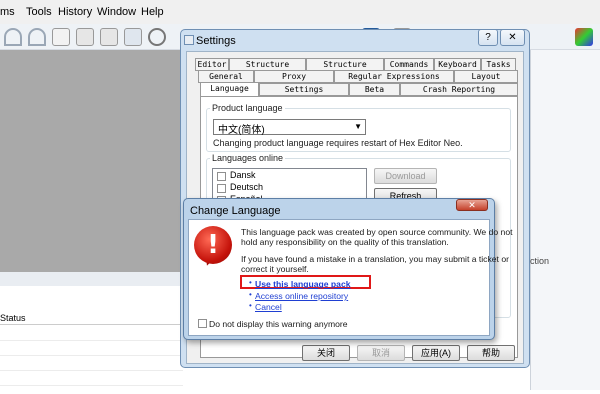  What do you see at coordinates (565, 220) in the screenshot?
I see `right-tool-pane` at bounding box center [565, 220].